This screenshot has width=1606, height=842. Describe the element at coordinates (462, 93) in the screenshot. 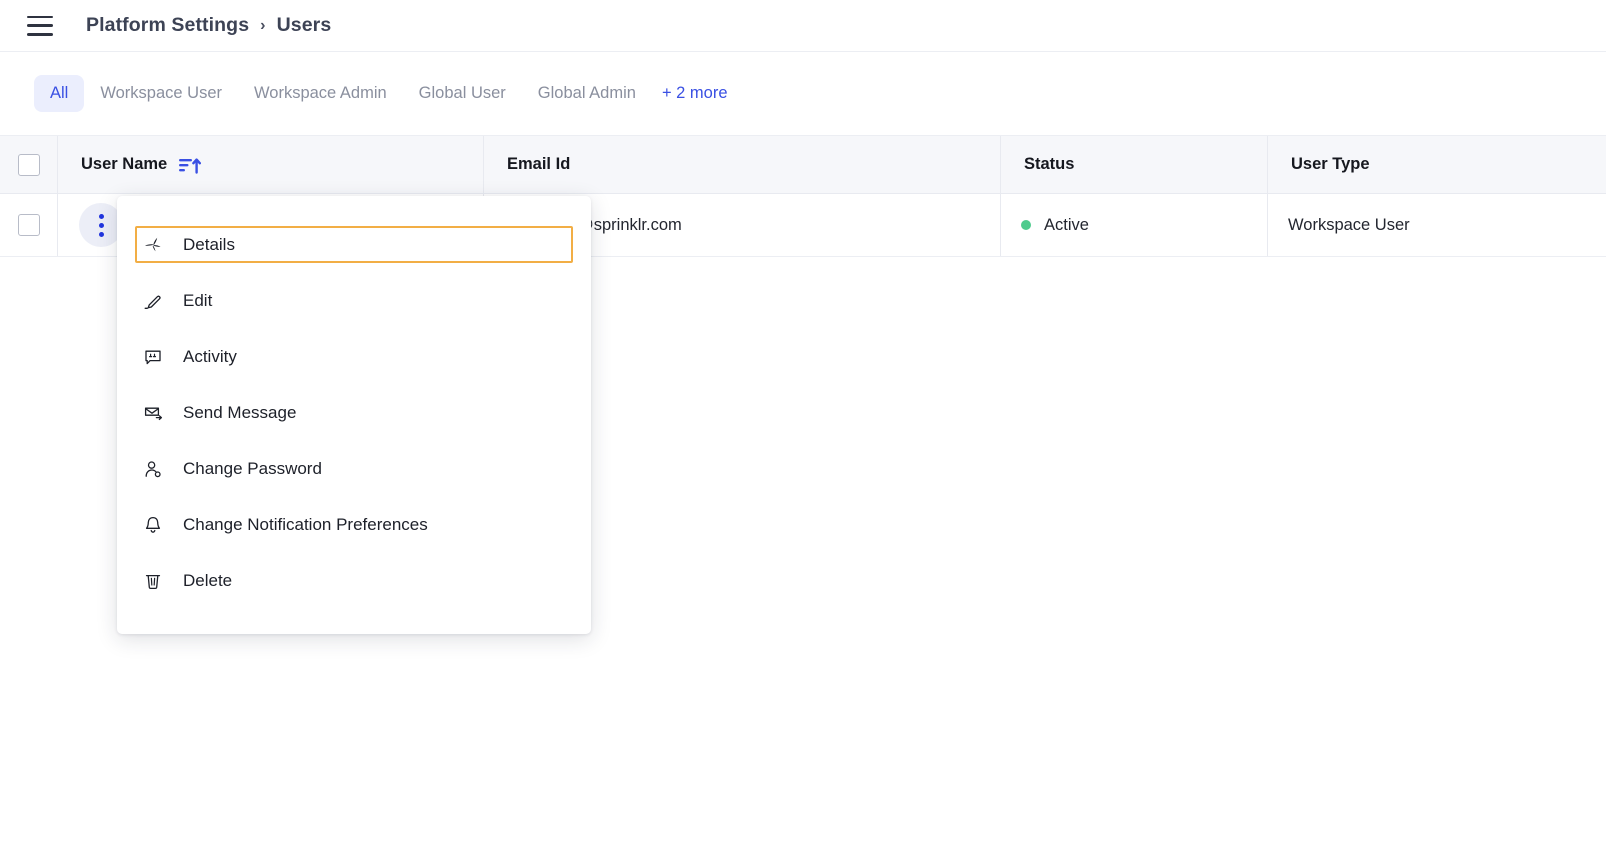

I see `tab-global-user: Global User` at that location.